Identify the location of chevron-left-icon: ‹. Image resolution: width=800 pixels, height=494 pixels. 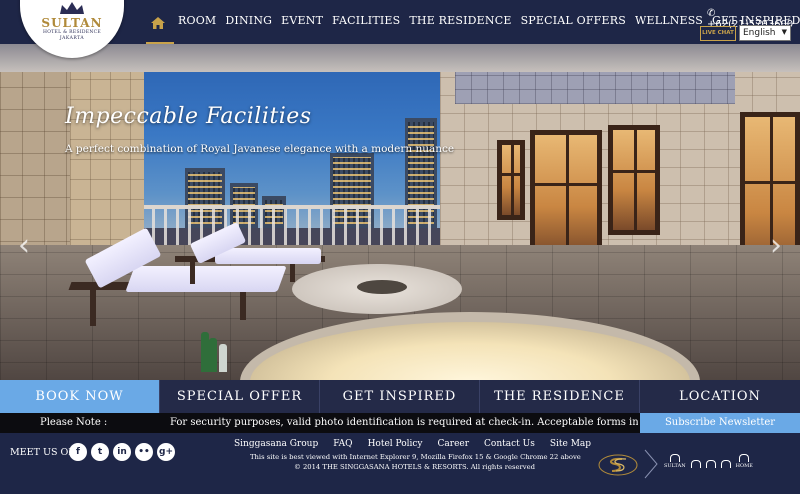
(24, 246).